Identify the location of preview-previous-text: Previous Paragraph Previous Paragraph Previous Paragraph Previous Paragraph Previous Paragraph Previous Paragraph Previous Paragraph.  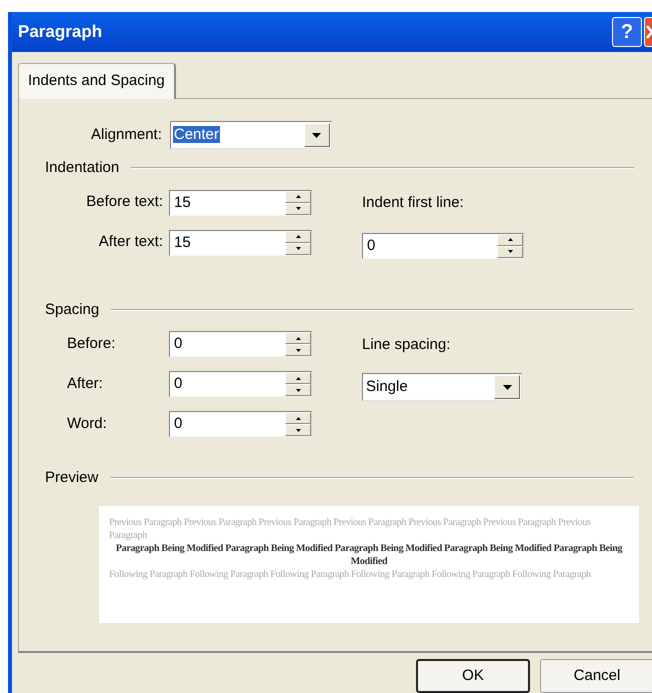
(350, 529).